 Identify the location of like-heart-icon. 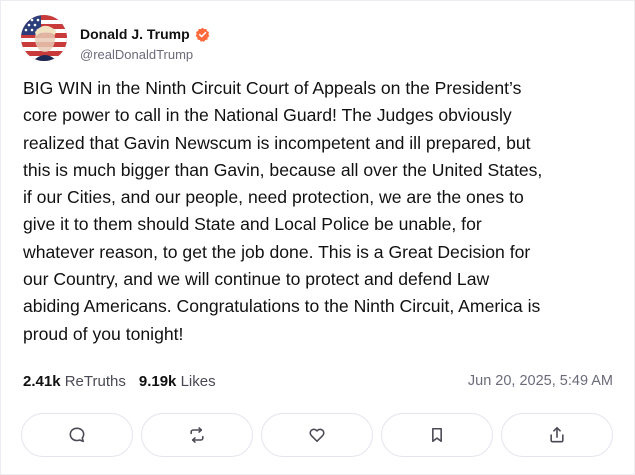
(317, 435).